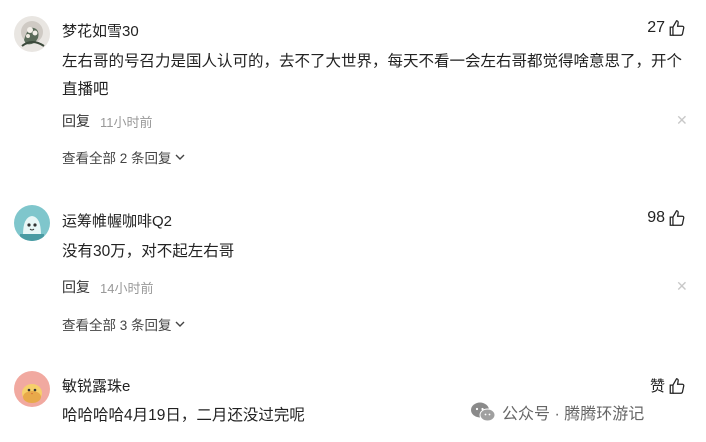 Image resolution: width=706 pixels, height=442 pixels. I want to click on username: 敏锐露珠e, so click(96, 385).